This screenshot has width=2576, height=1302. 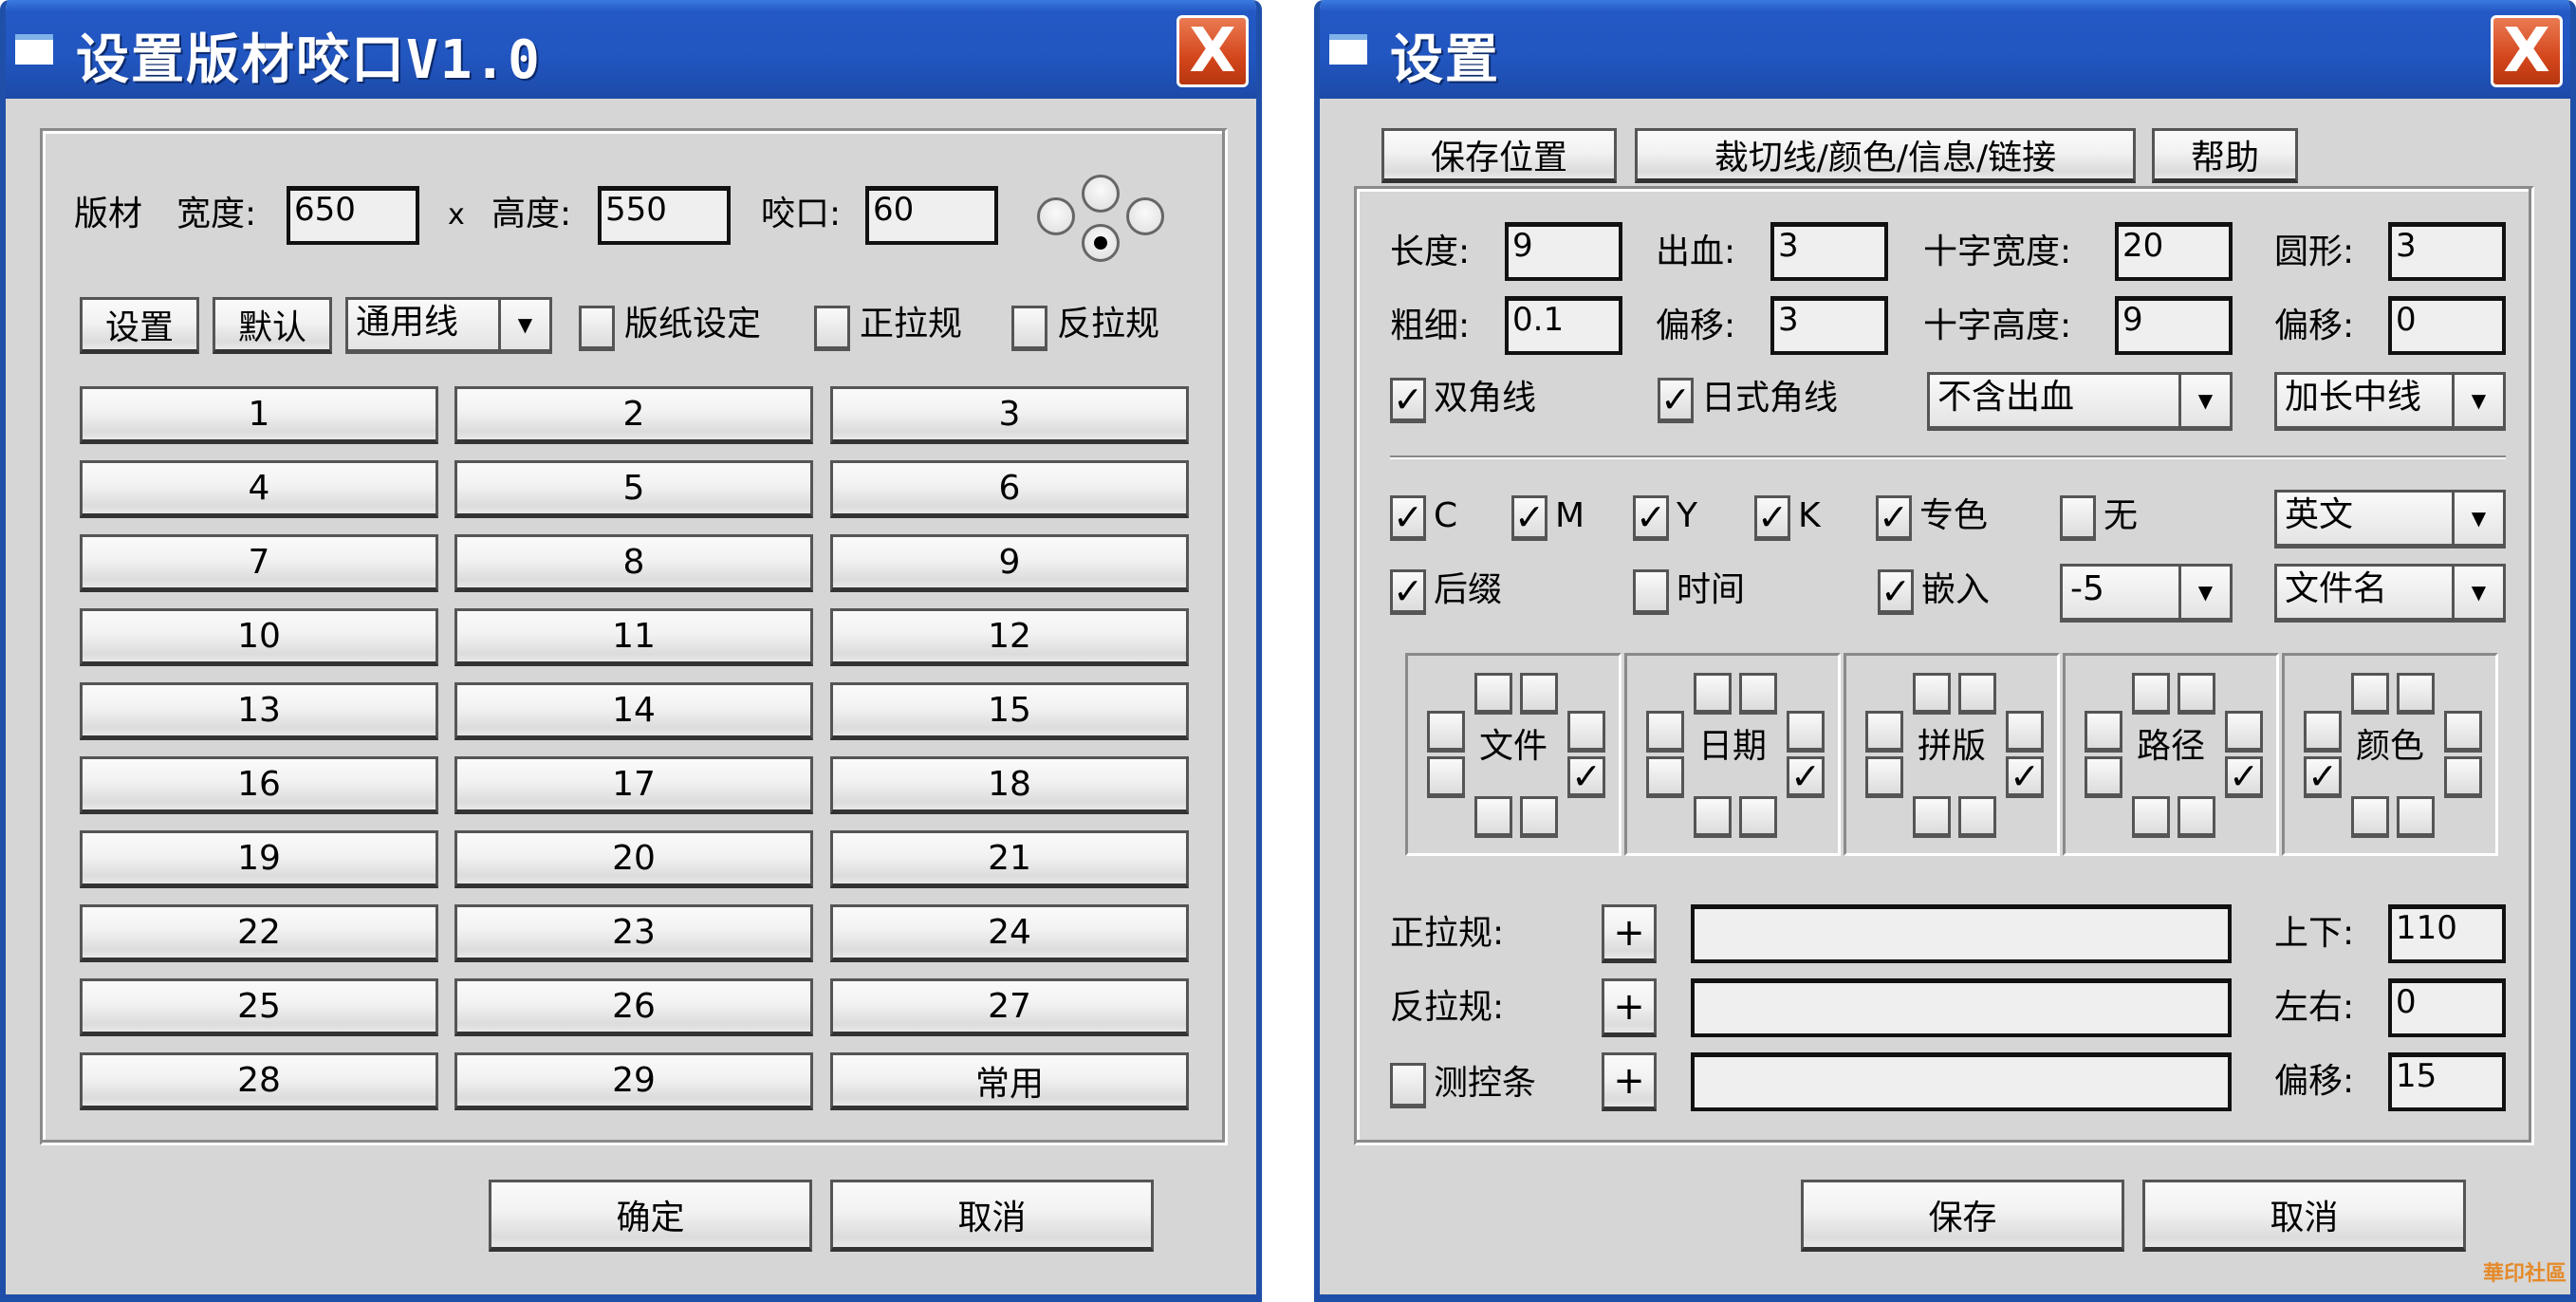 What do you see at coordinates (633, 785) in the screenshot?
I see `preset-button: 17` at bounding box center [633, 785].